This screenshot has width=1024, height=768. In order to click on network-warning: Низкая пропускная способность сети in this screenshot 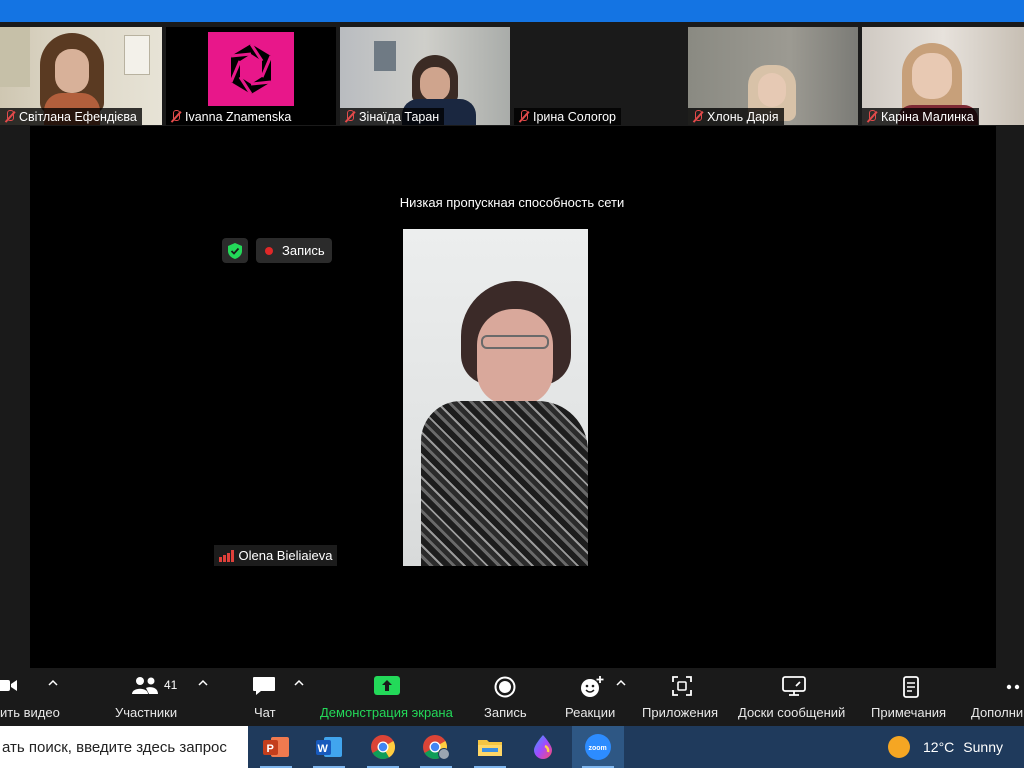, I will do `click(512, 202)`.